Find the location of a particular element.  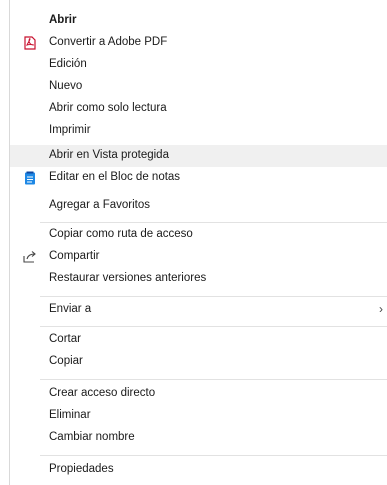

menu-item-label: Agregar a Favoritos is located at coordinates (99, 205).